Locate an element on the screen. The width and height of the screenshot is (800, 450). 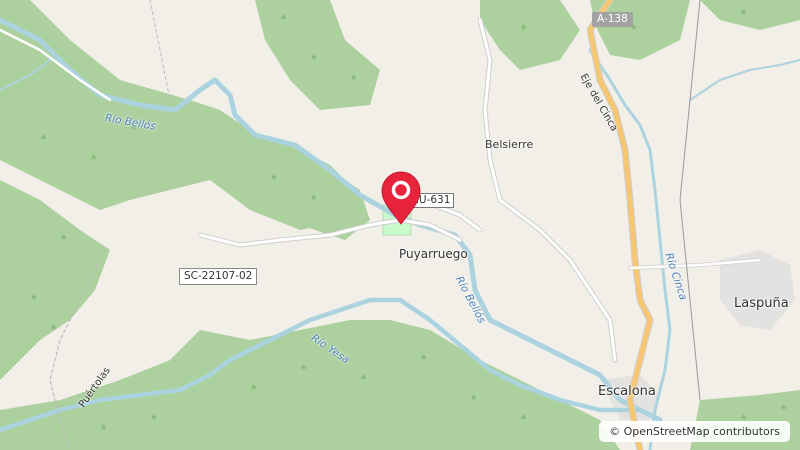
map-pin-icon is located at coordinates (401, 198).